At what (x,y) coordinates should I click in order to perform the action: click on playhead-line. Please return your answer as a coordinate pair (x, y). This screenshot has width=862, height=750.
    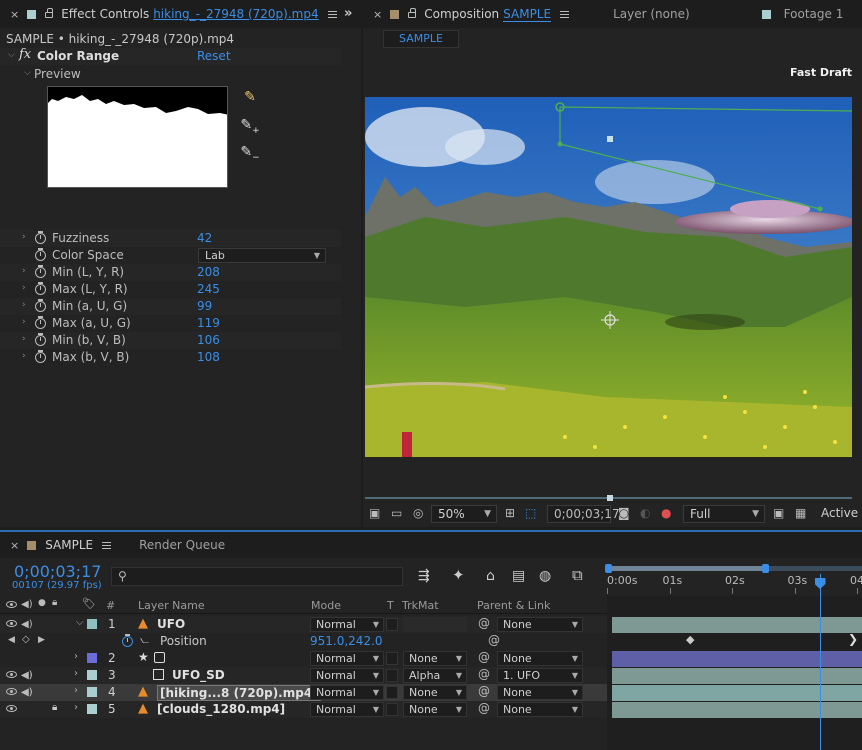
    Looking at the image, I should click on (820, 662).